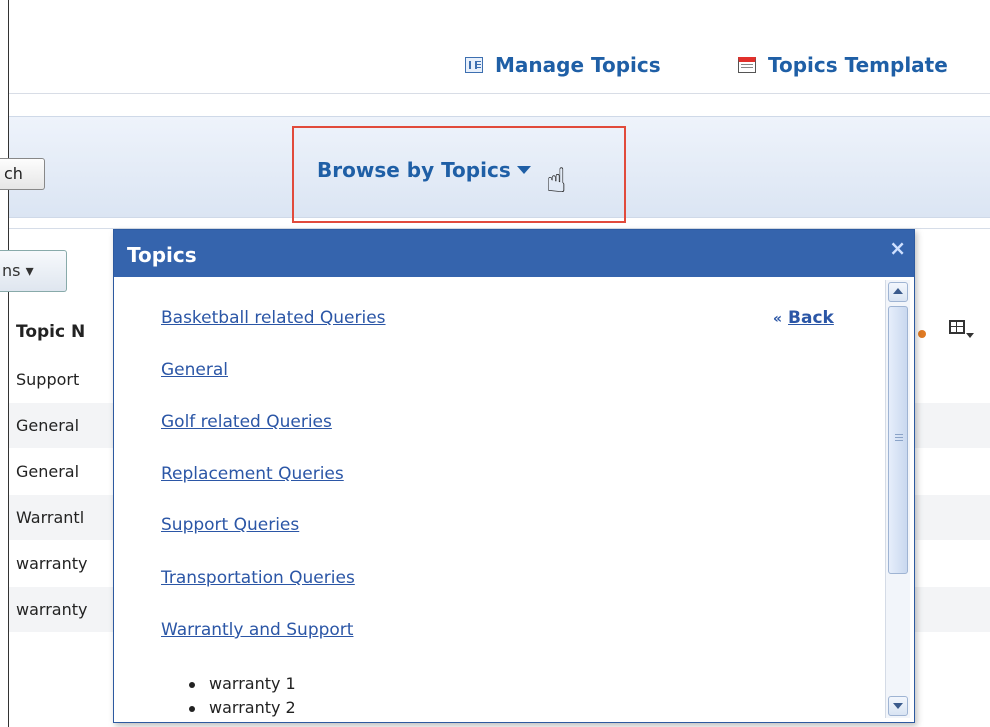 Image resolution: width=990 pixels, height=727 pixels. Describe the element at coordinates (556, 181) in the screenshot. I see `hand-cursor-icon: ☝` at that location.